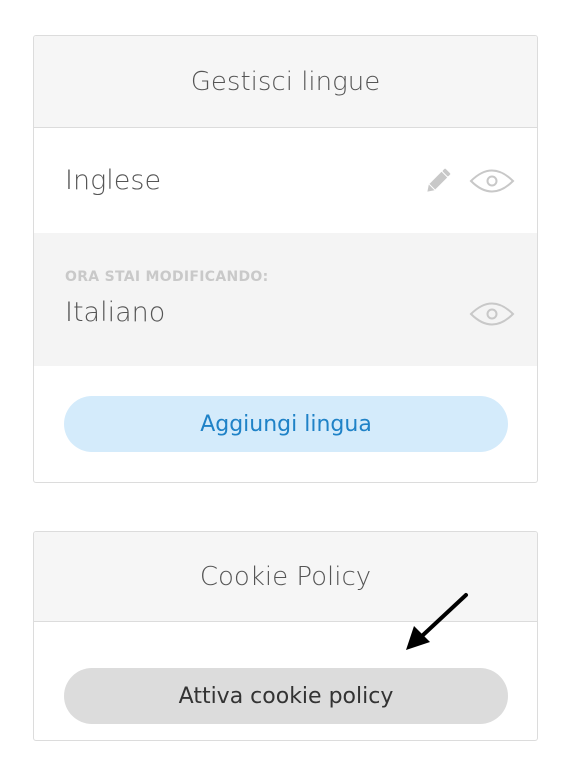 This screenshot has height=770, width=570. I want to click on pointer-arrow-icon, so click(437, 621).